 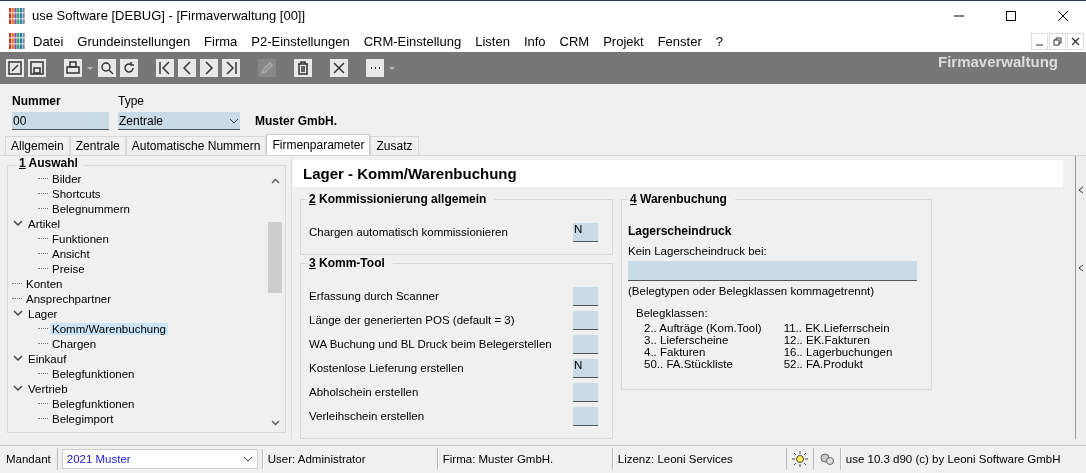 What do you see at coordinates (43, 313) in the screenshot?
I see `tree-item: Lager` at bounding box center [43, 313].